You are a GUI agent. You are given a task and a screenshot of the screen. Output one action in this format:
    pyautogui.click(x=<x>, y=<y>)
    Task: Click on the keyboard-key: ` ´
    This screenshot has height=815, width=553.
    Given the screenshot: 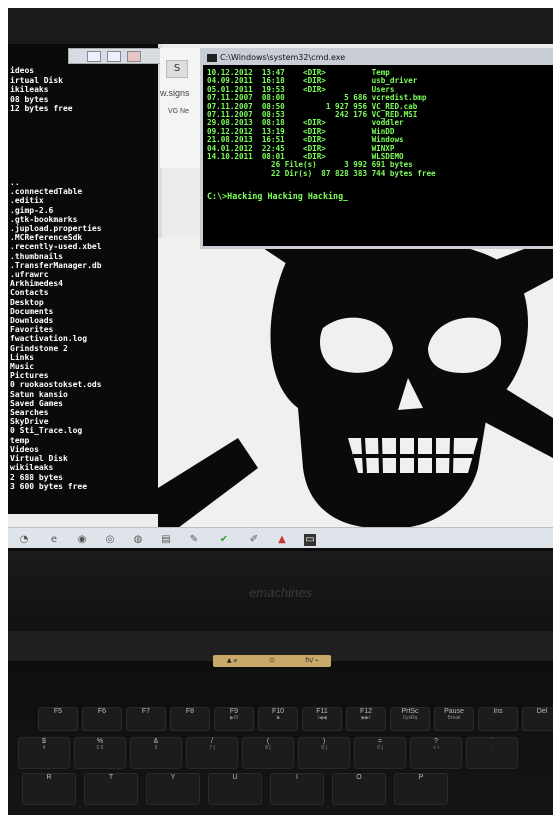 What is the action you would take?
    pyautogui.click(x=492, y=753)
    